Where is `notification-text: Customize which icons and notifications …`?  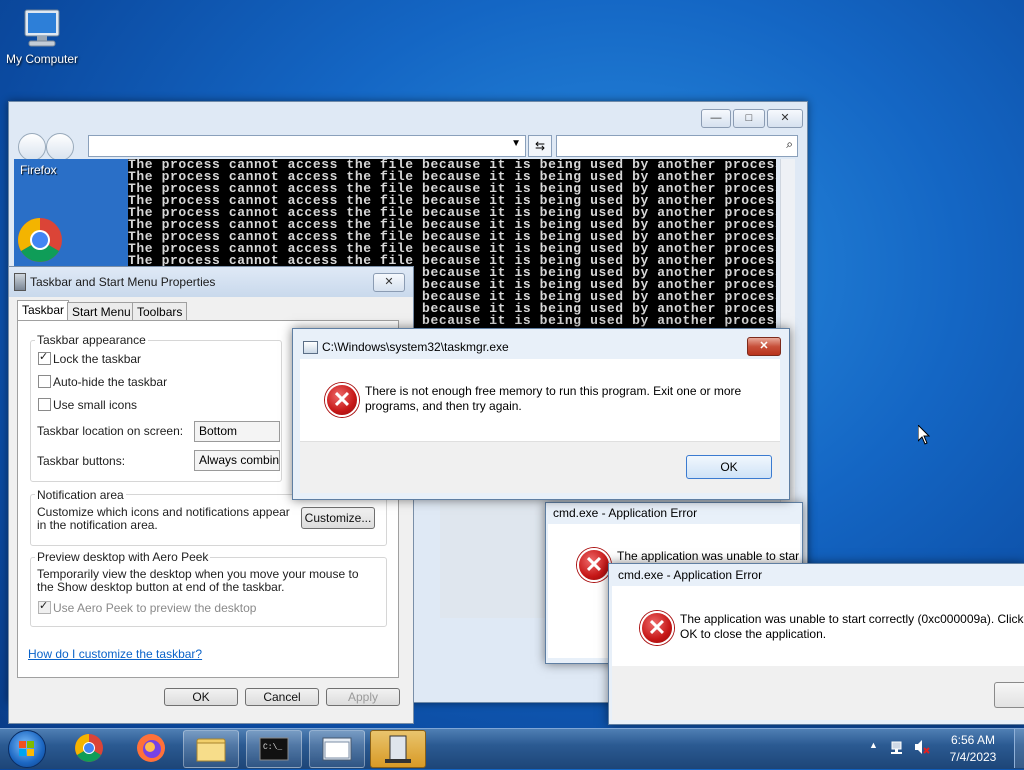 notification-text: Customize which icons and notifications … is located at coordinates (163, 518).